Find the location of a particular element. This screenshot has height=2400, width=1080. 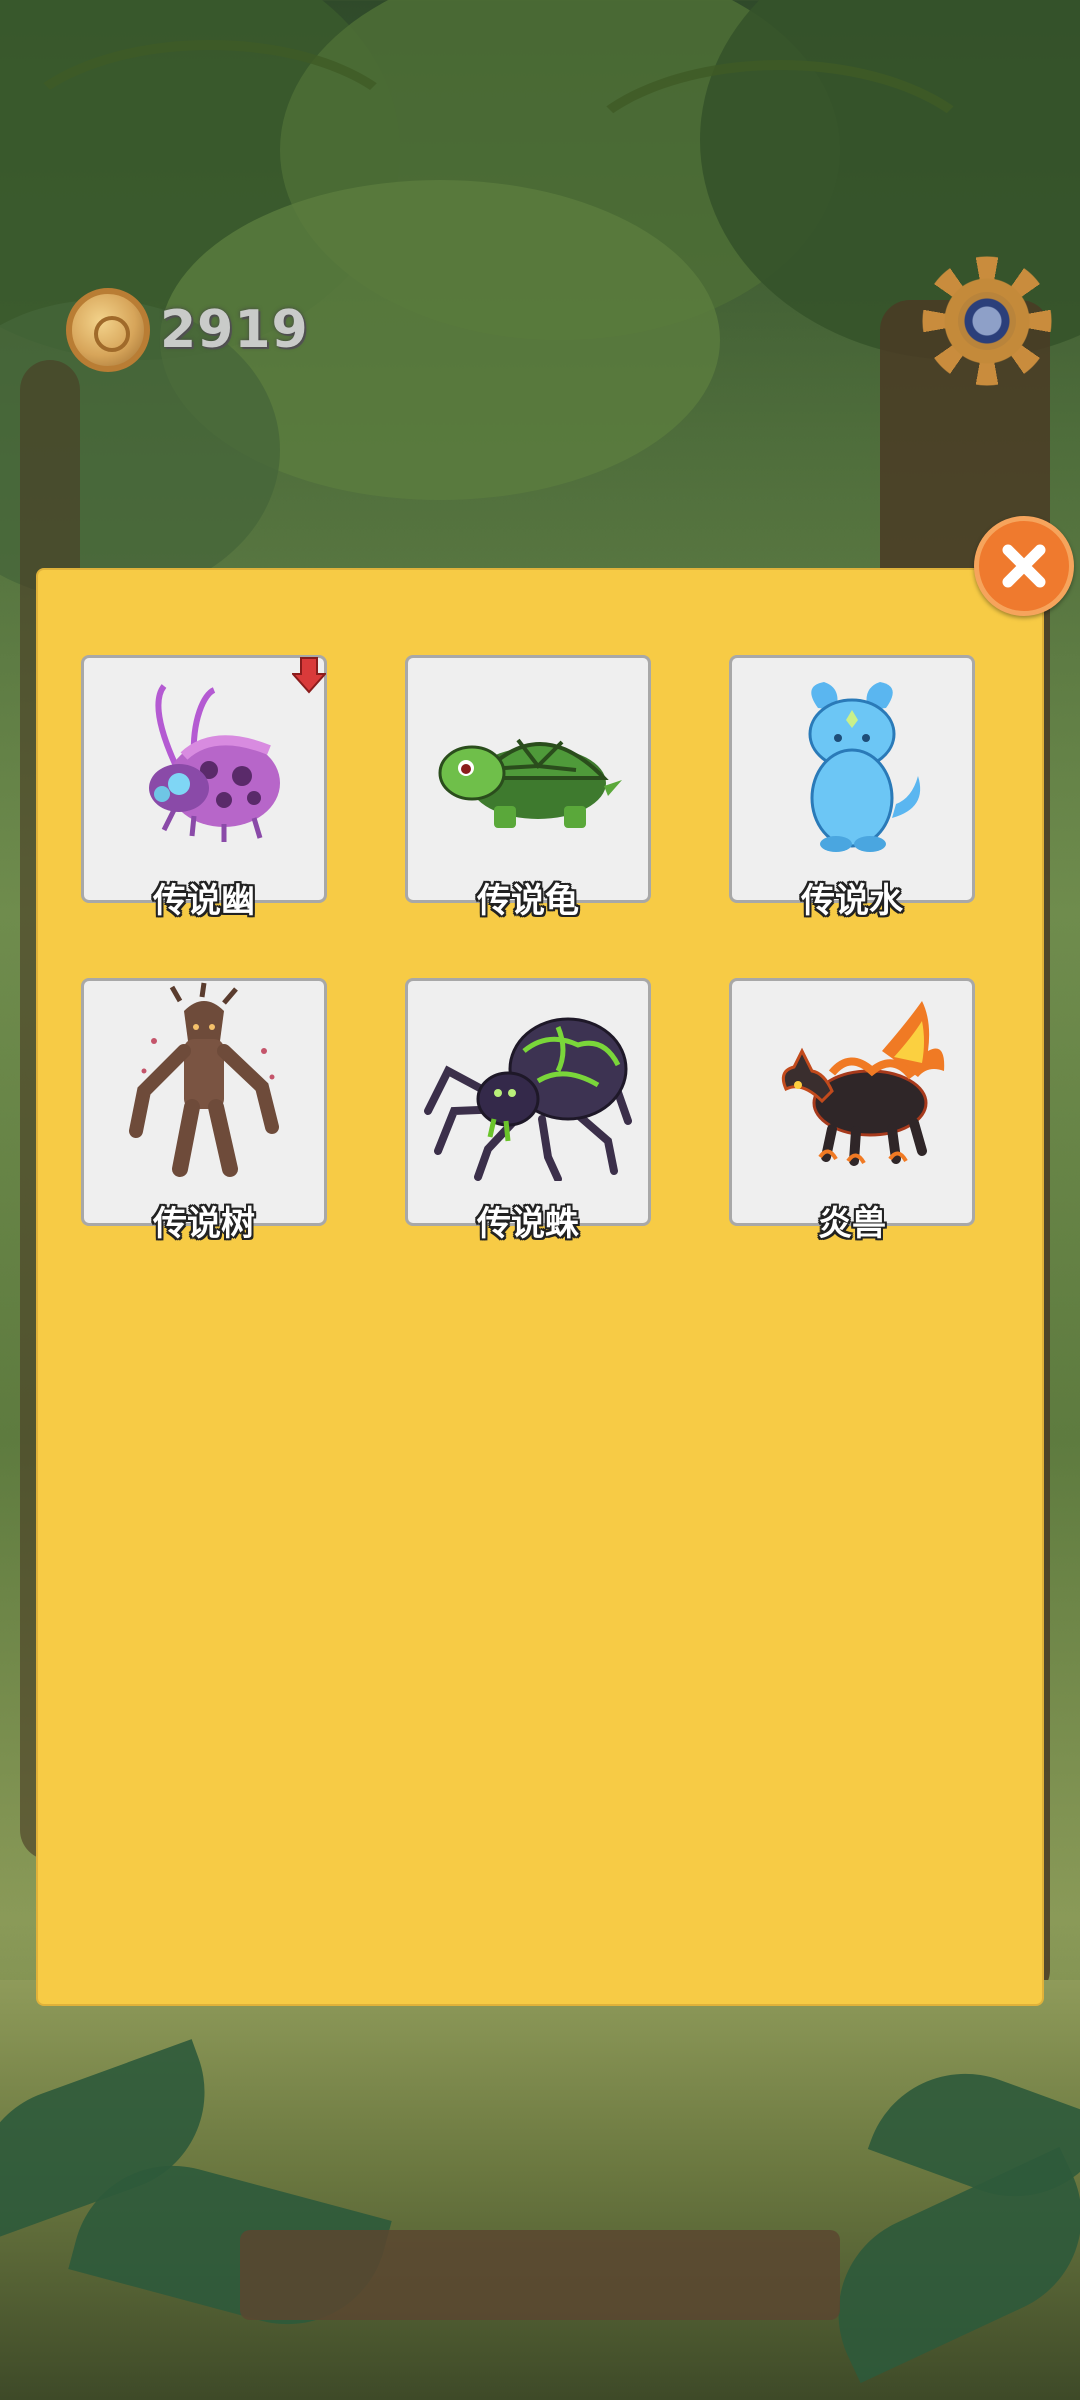

card-label: 传说水 is located at coordinates (852, 901).